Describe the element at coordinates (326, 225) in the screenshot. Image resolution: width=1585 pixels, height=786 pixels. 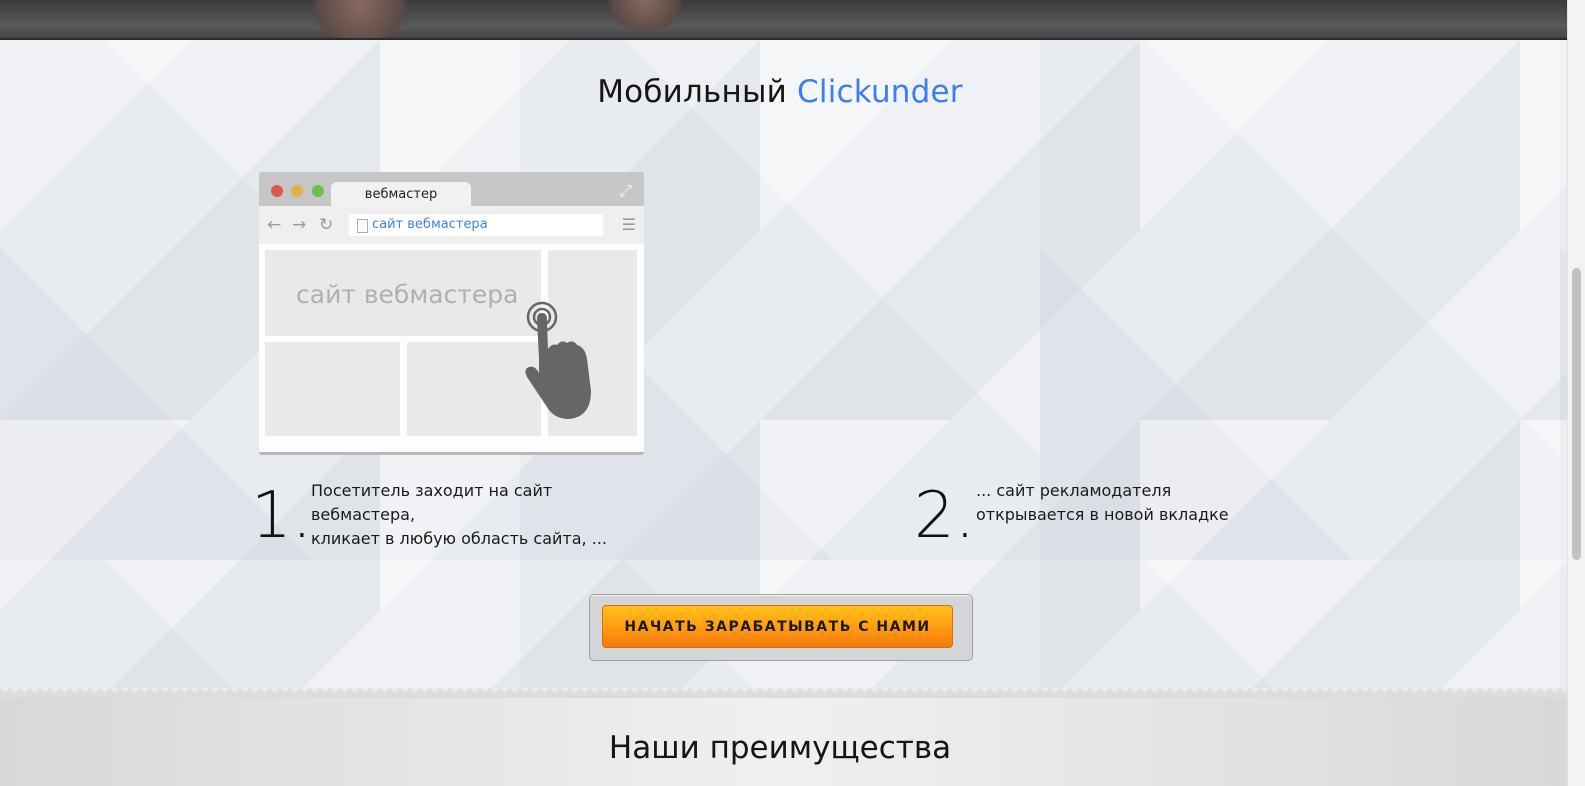
I see `reload-icon: ↻` at that location.